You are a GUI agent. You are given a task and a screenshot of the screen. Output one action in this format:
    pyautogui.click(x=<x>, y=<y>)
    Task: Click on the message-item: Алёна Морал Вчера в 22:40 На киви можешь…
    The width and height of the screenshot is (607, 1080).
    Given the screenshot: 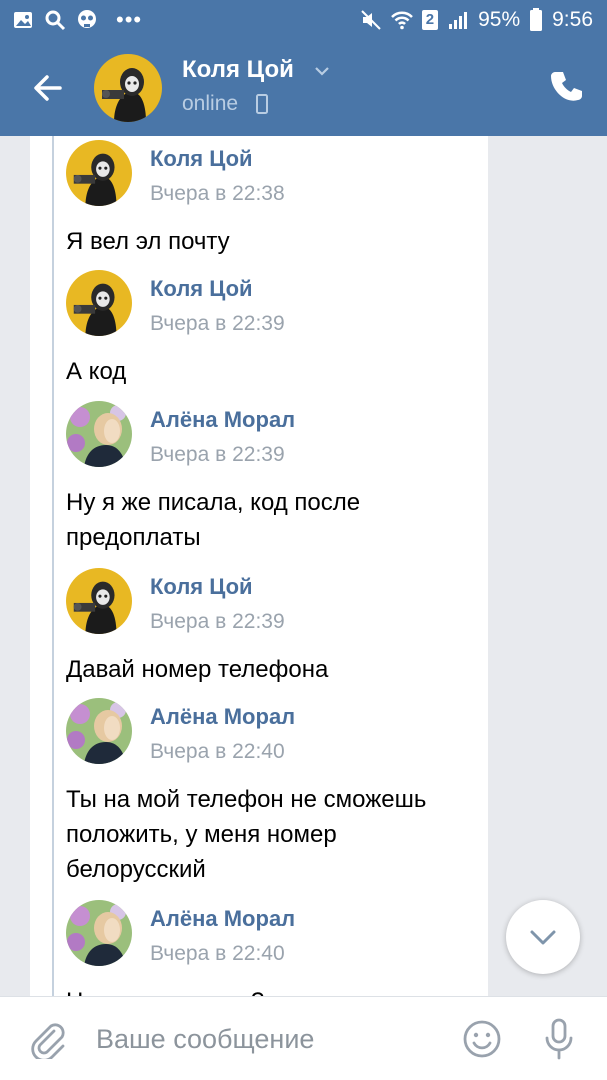 What is the action you would take?
    pyautogui.click(x=271, y=948)
    